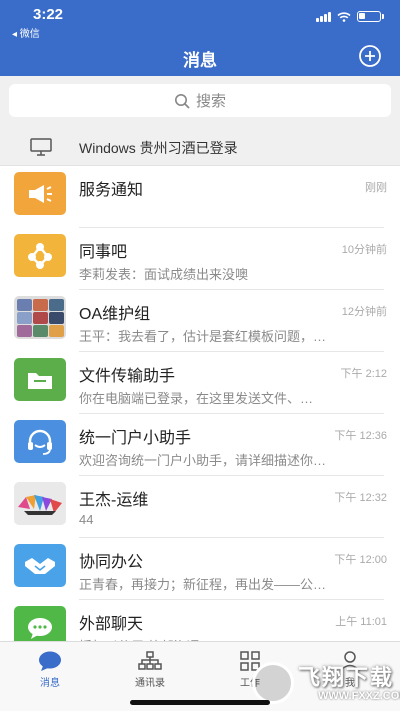 The image size is (400, 711). I want to click on chat-time: 下午 12:32, so click(360, 498).